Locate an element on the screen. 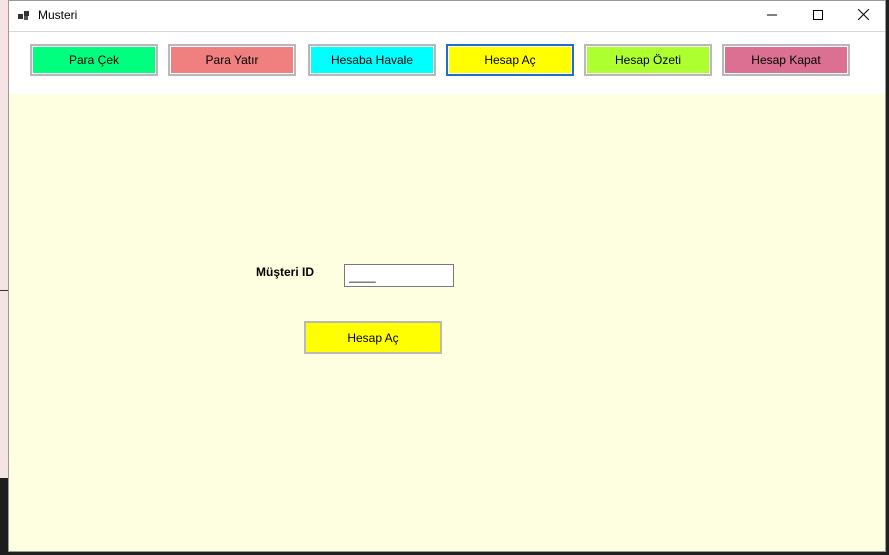  para-yatir-button: Para Yatır is located at coordinates (232, 60).